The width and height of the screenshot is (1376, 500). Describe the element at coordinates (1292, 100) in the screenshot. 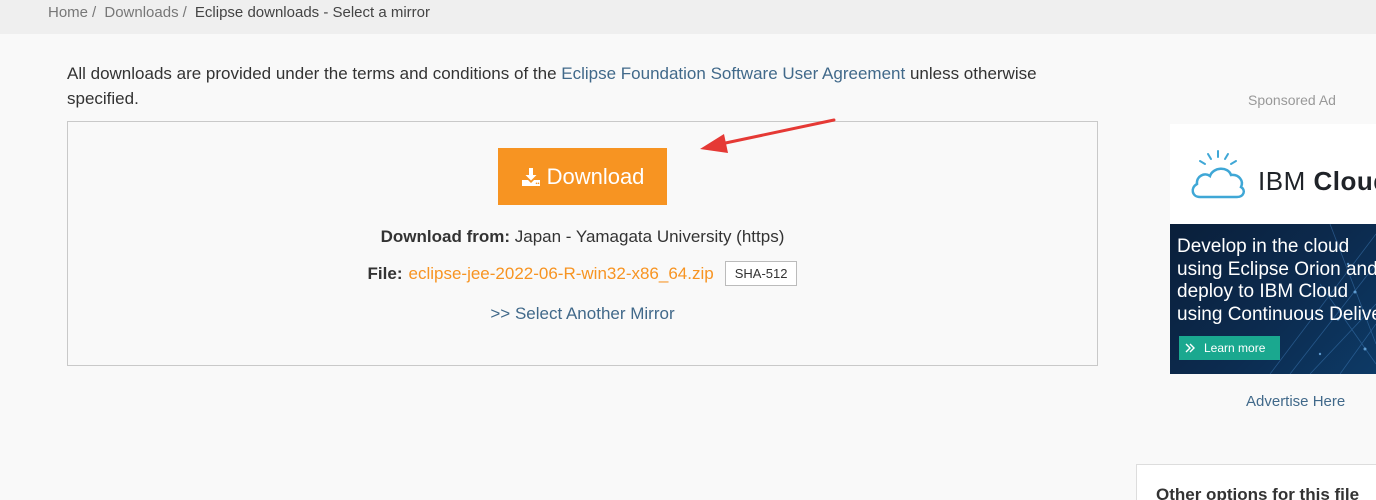

I see `sponsored-label: Sponsored Ad` at that location.